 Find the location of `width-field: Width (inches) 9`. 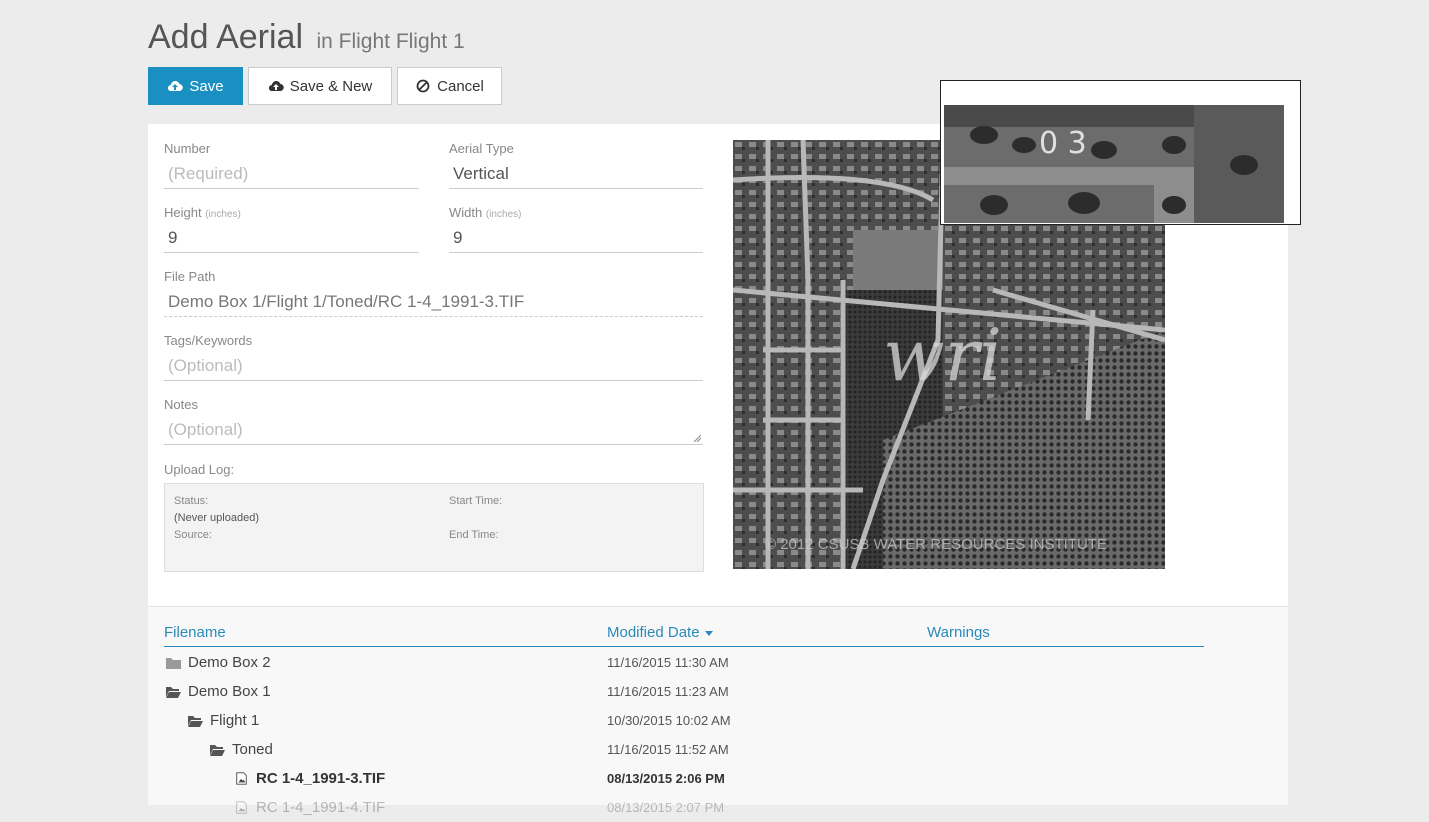

width-field: Width (inches) 9 is located at coordinates (576, 229).